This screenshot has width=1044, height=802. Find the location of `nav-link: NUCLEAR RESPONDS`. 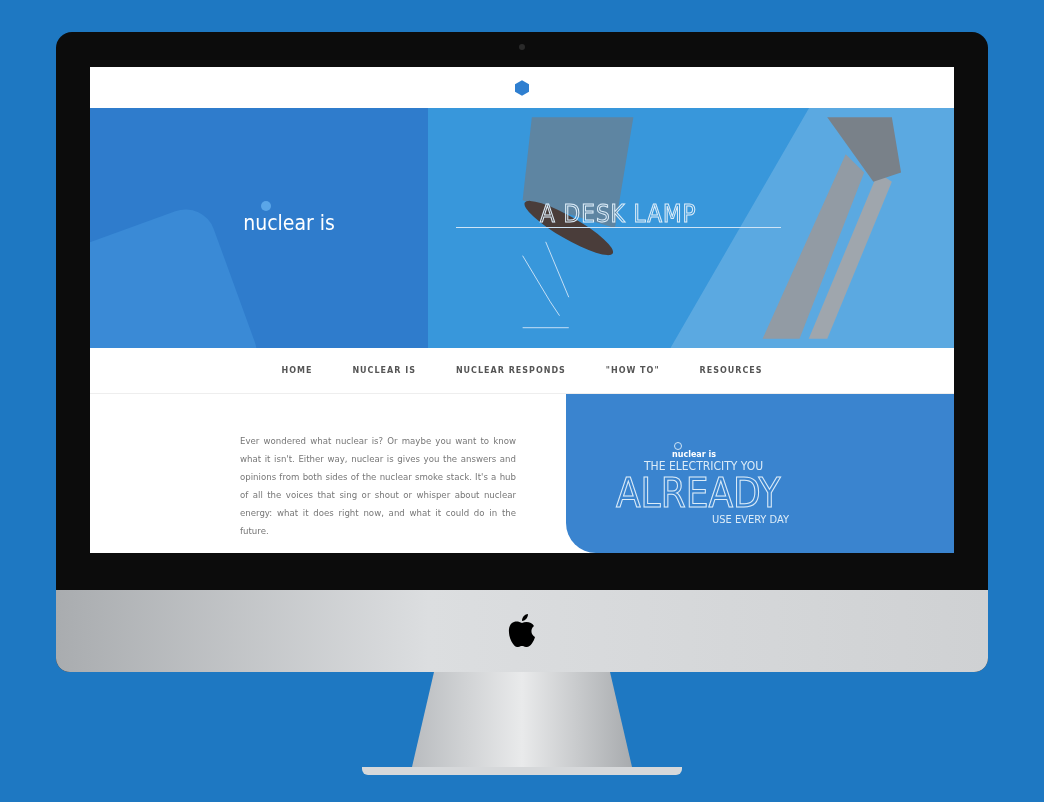

nav-link: NUCLEAR RESPONDS is located at coordinates (510, 370).